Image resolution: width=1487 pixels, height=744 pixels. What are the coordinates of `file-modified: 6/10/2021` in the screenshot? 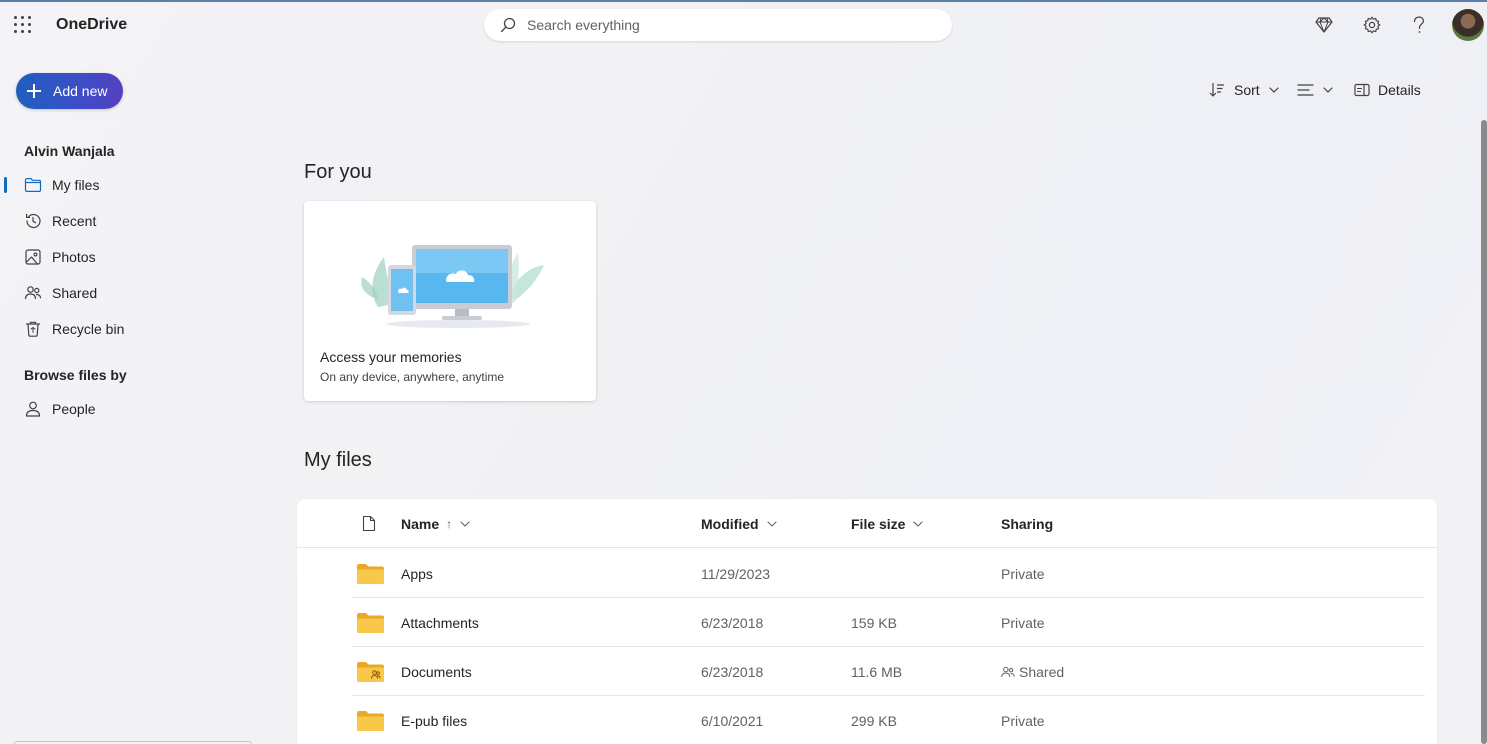 It's located at (732, 721).